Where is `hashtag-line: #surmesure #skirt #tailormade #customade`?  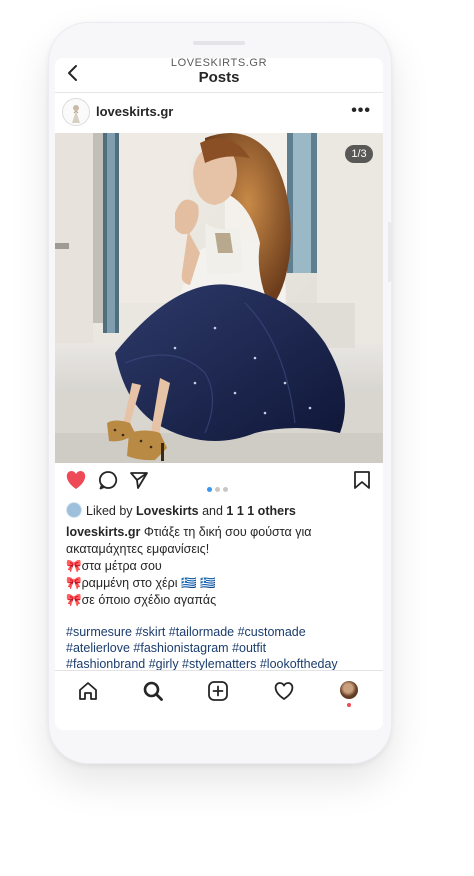
hashtag-line: #surmesure #skirt #tailormade #customade is located at coordinates (222, 632).